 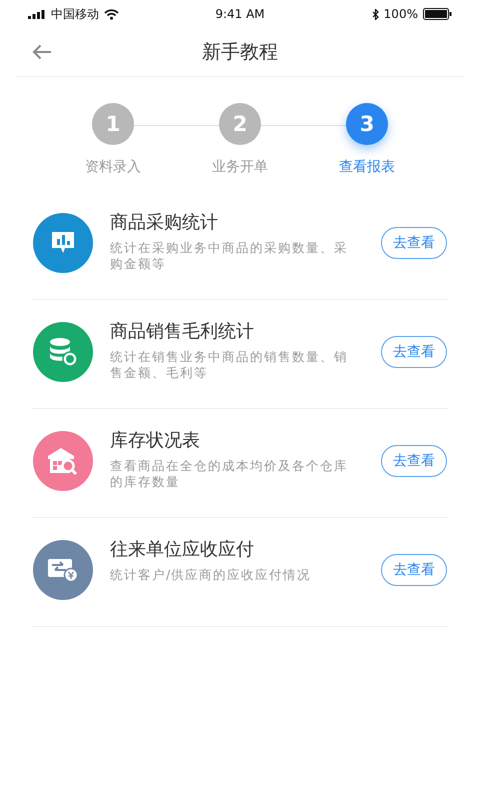 I want to click on report-title: 商品采购统计, so click(x=164, y=223).